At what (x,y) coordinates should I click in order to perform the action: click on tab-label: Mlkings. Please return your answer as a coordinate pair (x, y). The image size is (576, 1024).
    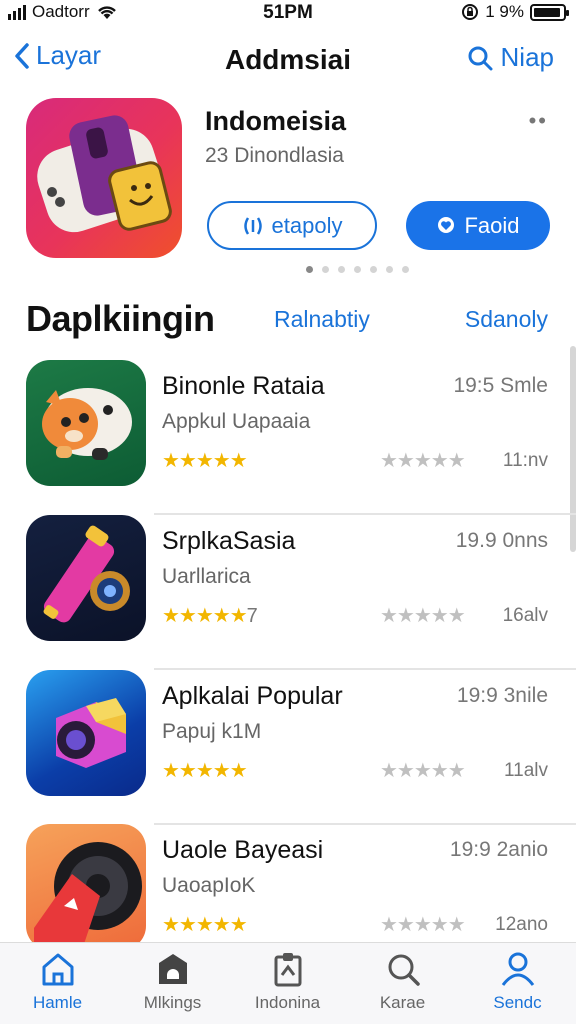
    Looking at the image, I should click on (172, 1002).